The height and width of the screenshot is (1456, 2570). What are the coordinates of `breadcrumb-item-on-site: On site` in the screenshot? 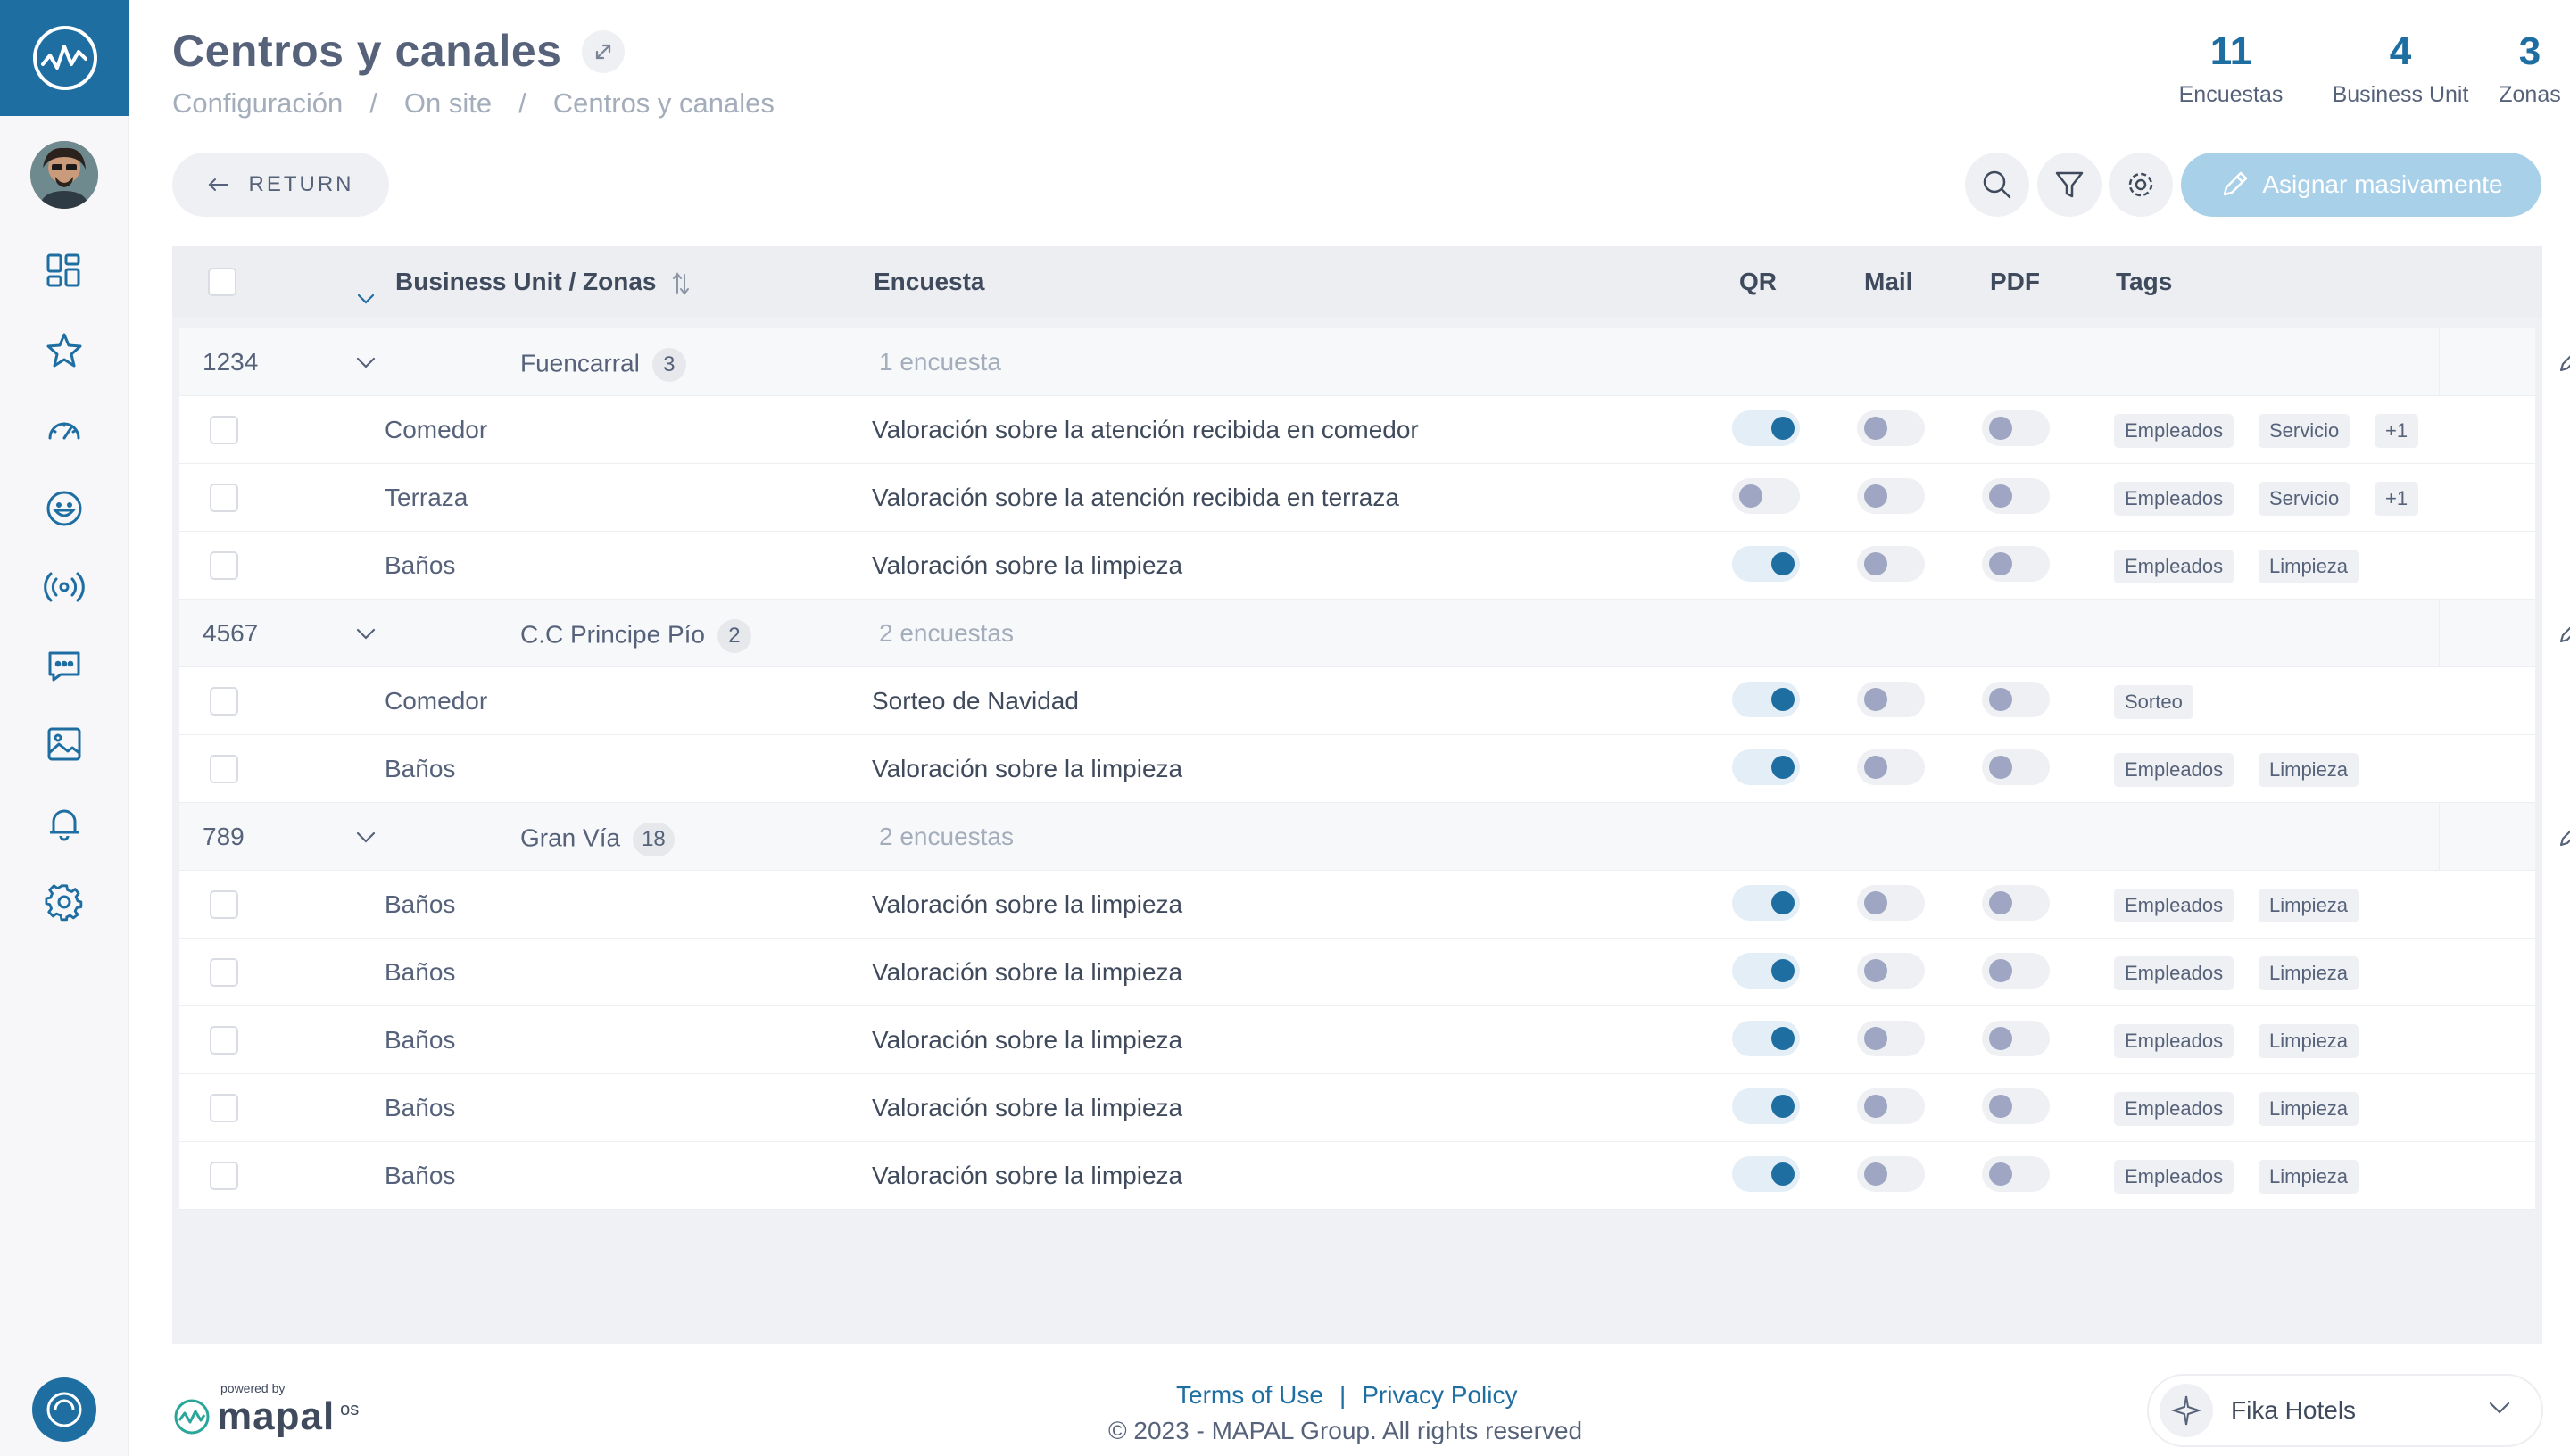 It's located at (448, 103).